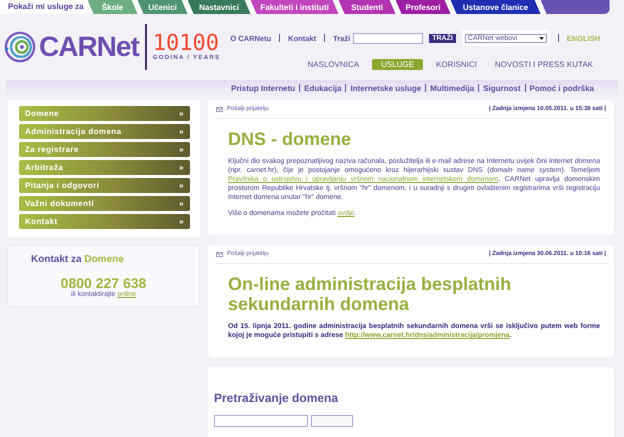  I want to click on dropdown-caret-icon, so click(541, 38).